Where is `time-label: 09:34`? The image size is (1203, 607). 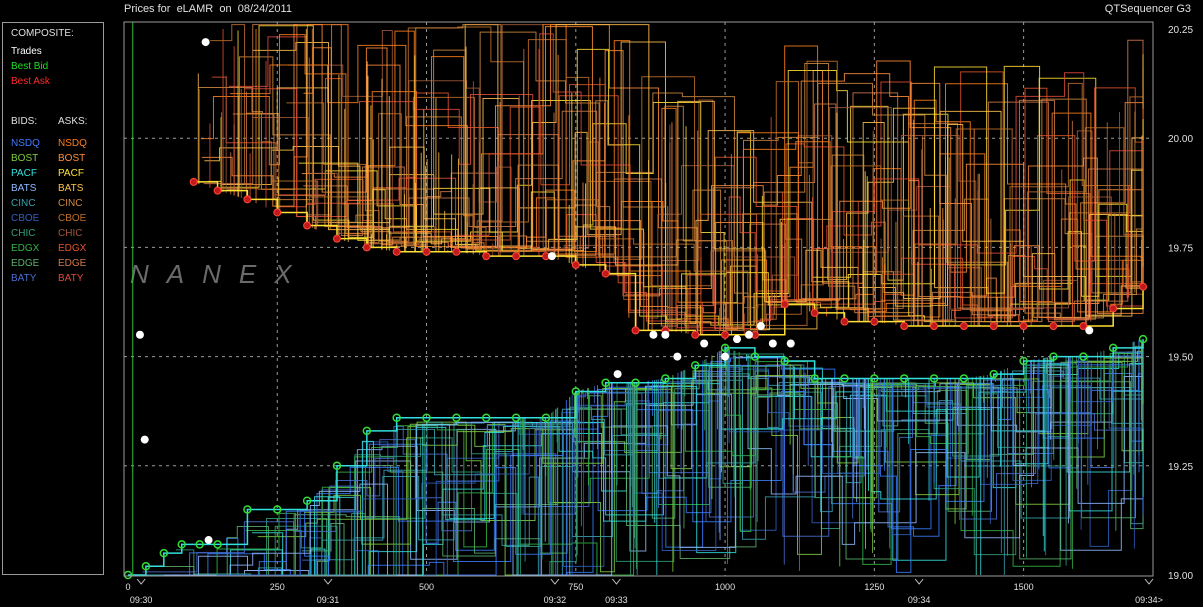
time-label: 09:34 is located at coordinates (919, 600).